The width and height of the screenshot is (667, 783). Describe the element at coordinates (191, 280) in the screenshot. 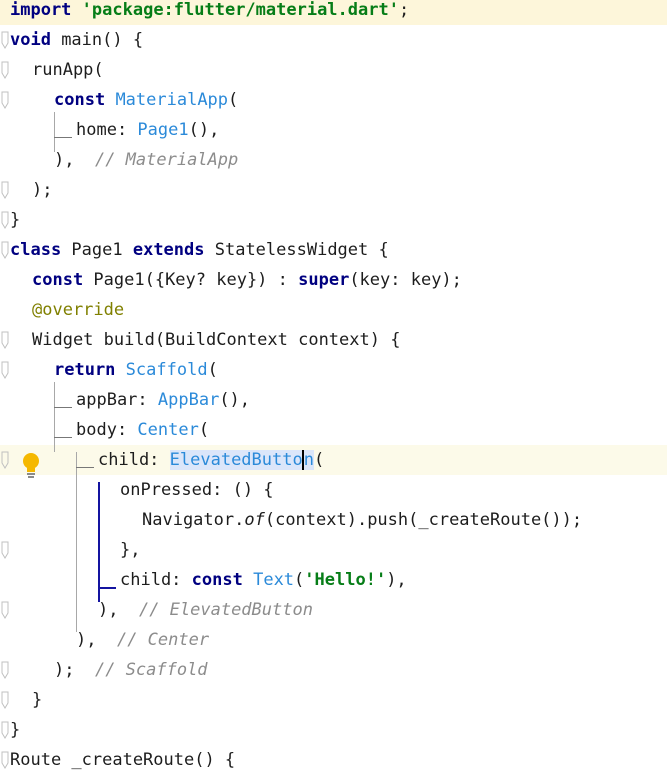

I see `code-token: Page1({Key? key}) :` at that location.